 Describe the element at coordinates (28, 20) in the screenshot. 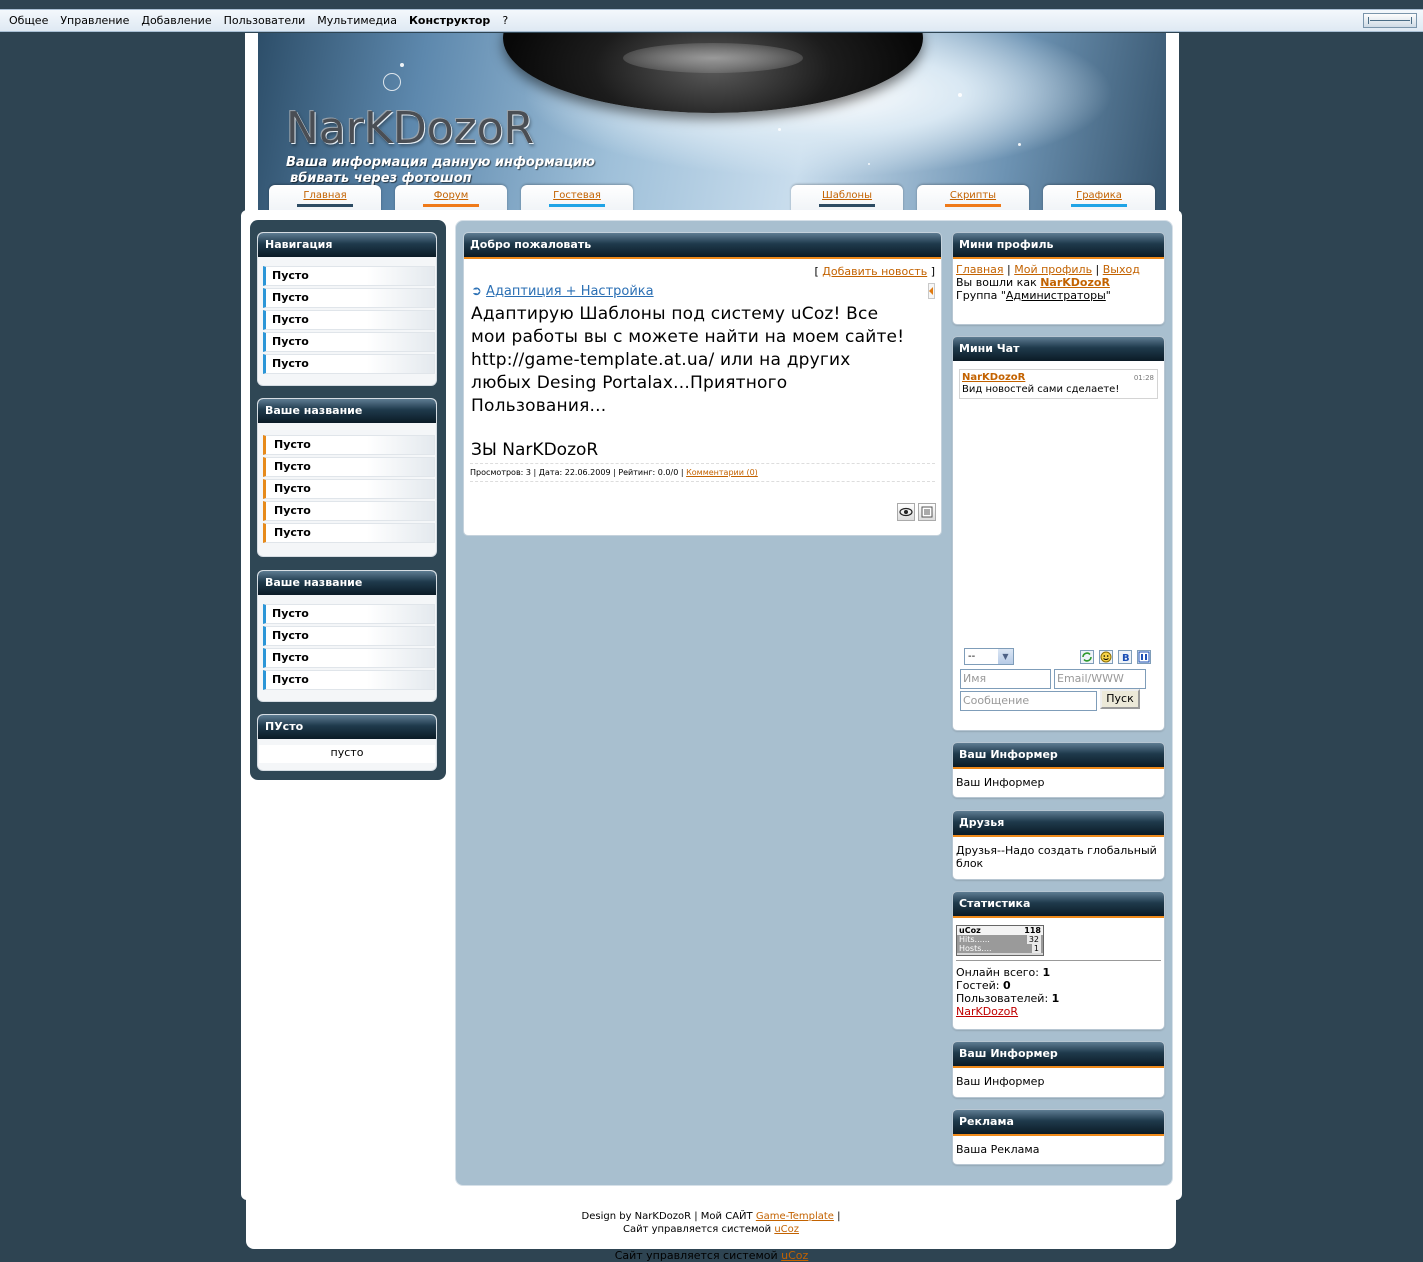

I see `admin-menu-general: Общее` at that location.